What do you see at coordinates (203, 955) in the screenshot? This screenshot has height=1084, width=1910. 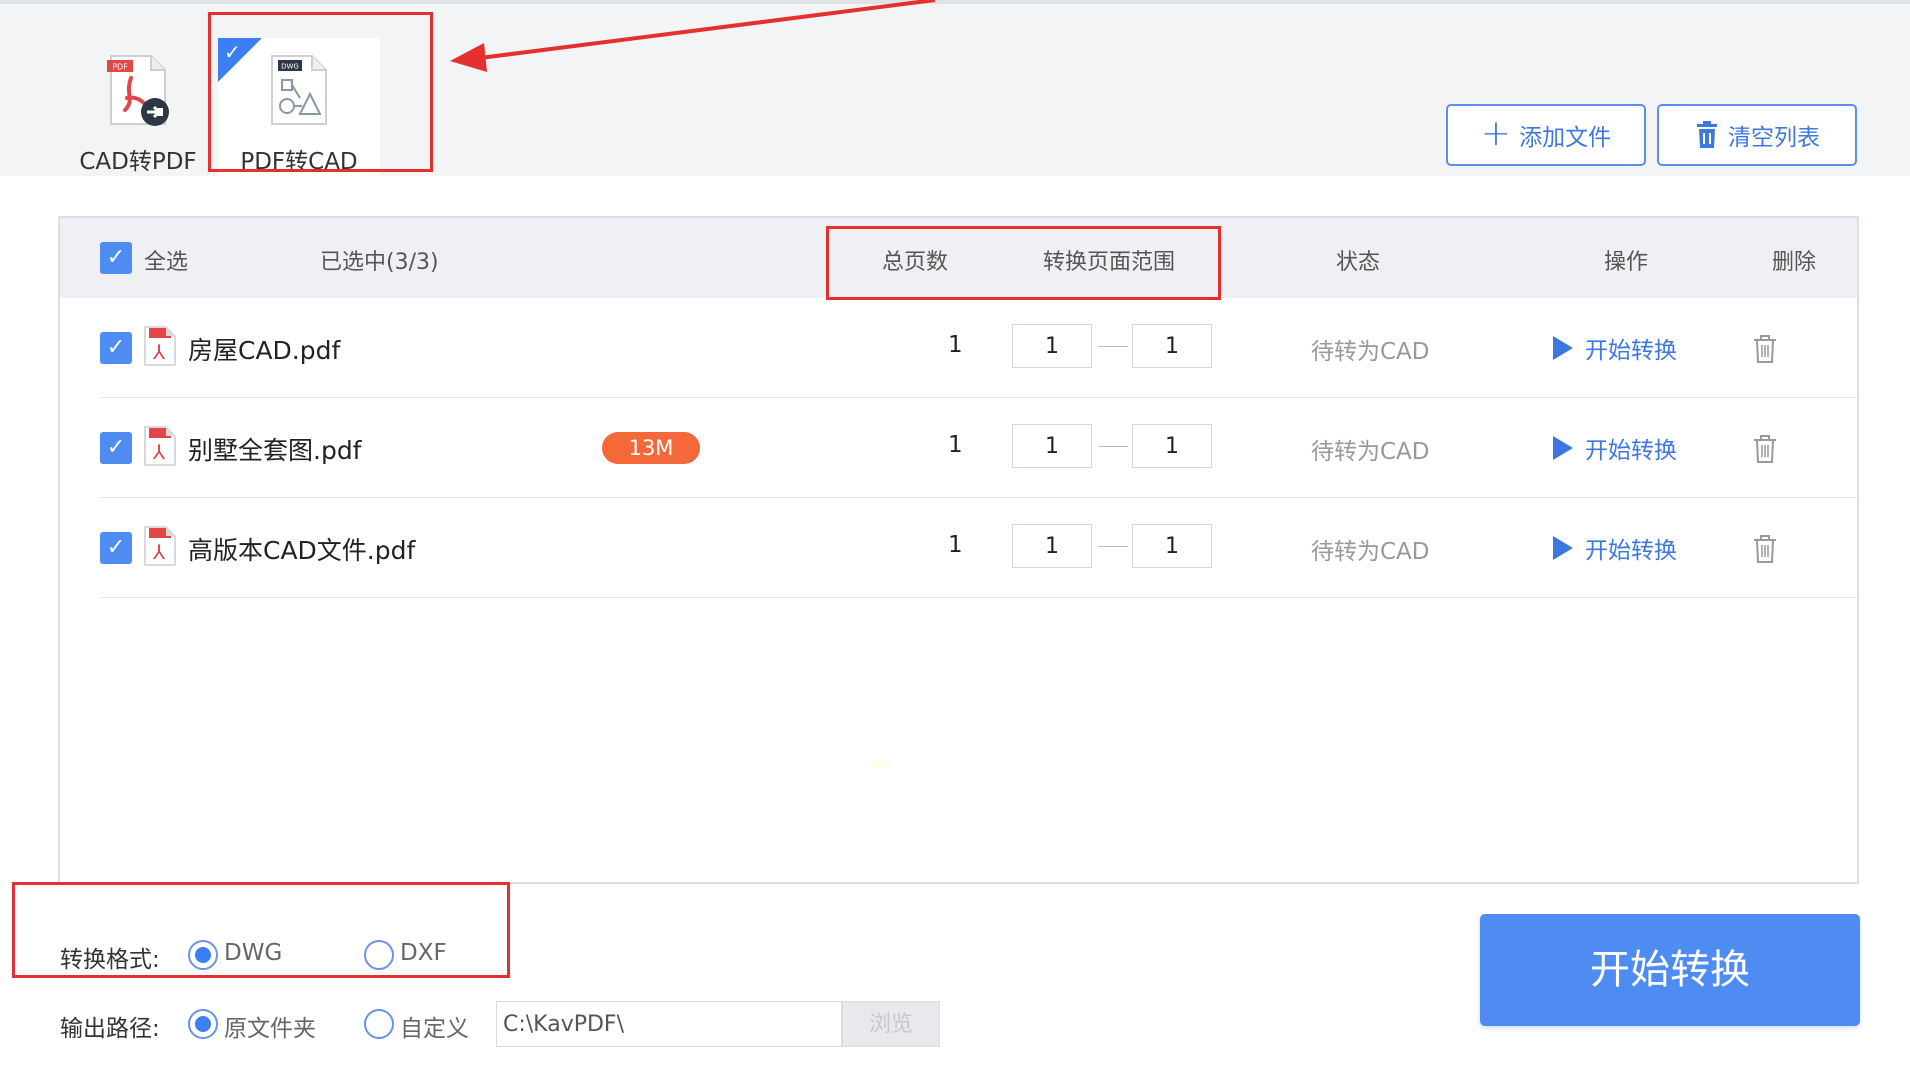 I see `format-dwg-radio` at bounding box center [203, 955].